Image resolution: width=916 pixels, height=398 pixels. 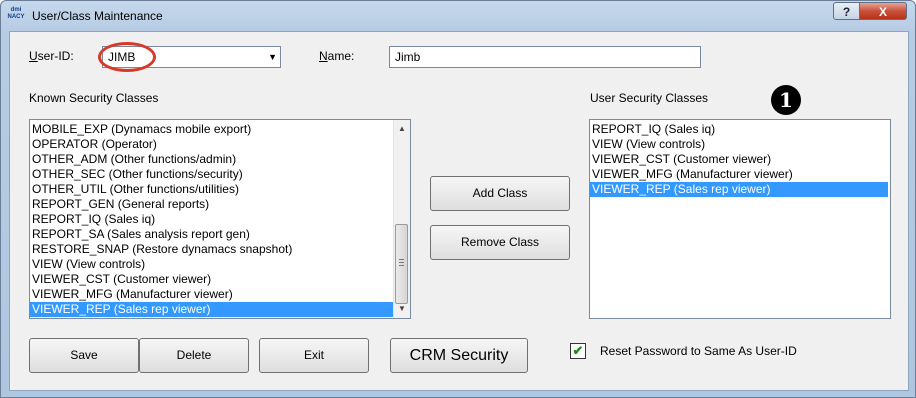 I want to click on exit-label: Exit, so click(x=313, y=355).